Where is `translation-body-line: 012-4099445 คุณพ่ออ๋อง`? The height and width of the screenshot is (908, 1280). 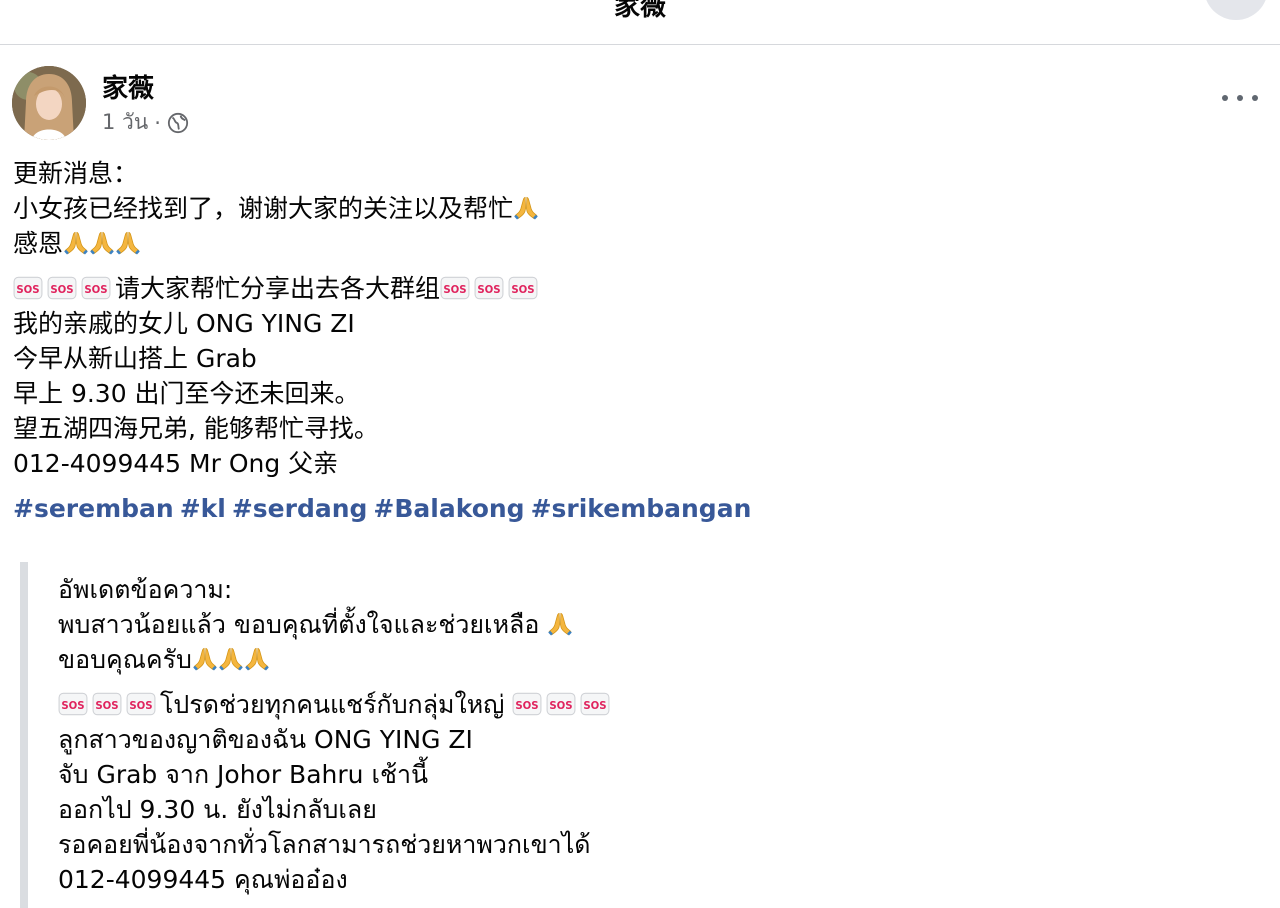 translation-body-line: 012-4099445 คุณพ่ออ๋อง is located at coordinates (203, 879).